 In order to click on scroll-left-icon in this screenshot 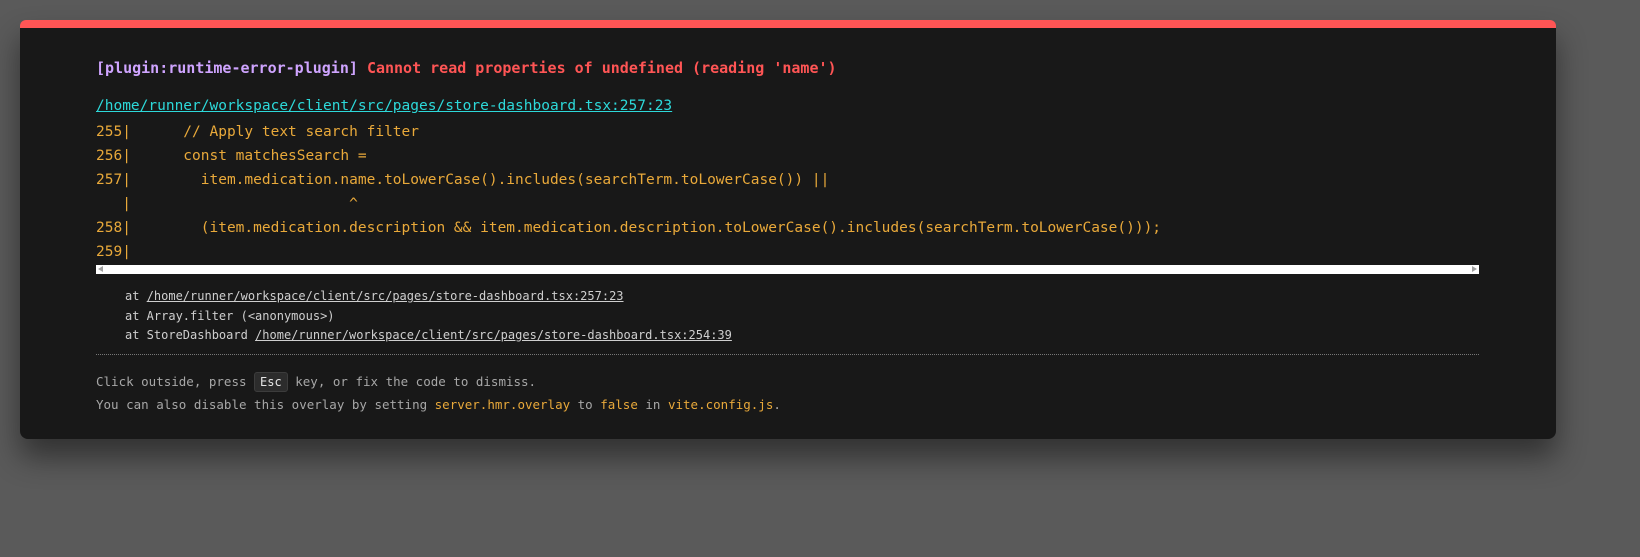, I will do `click(100, 269)`.